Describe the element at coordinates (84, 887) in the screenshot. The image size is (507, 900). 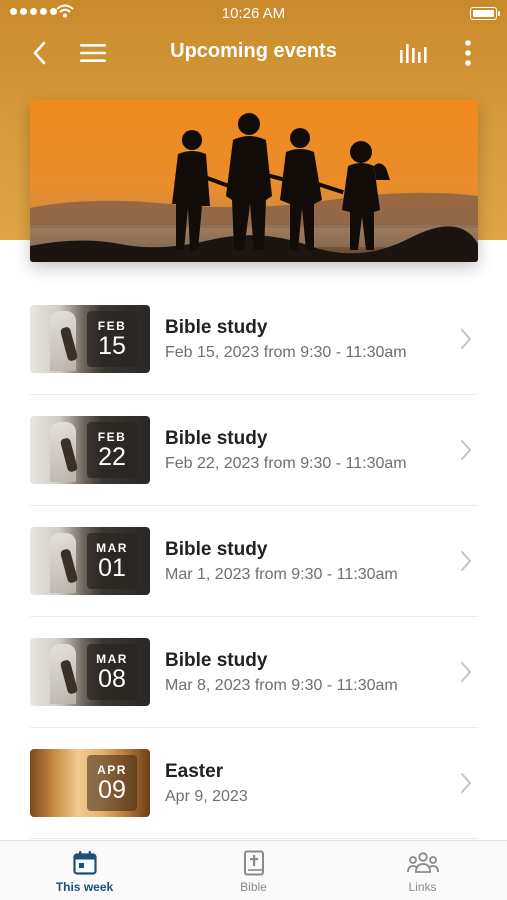
I see `tab-label: This week` at that location.